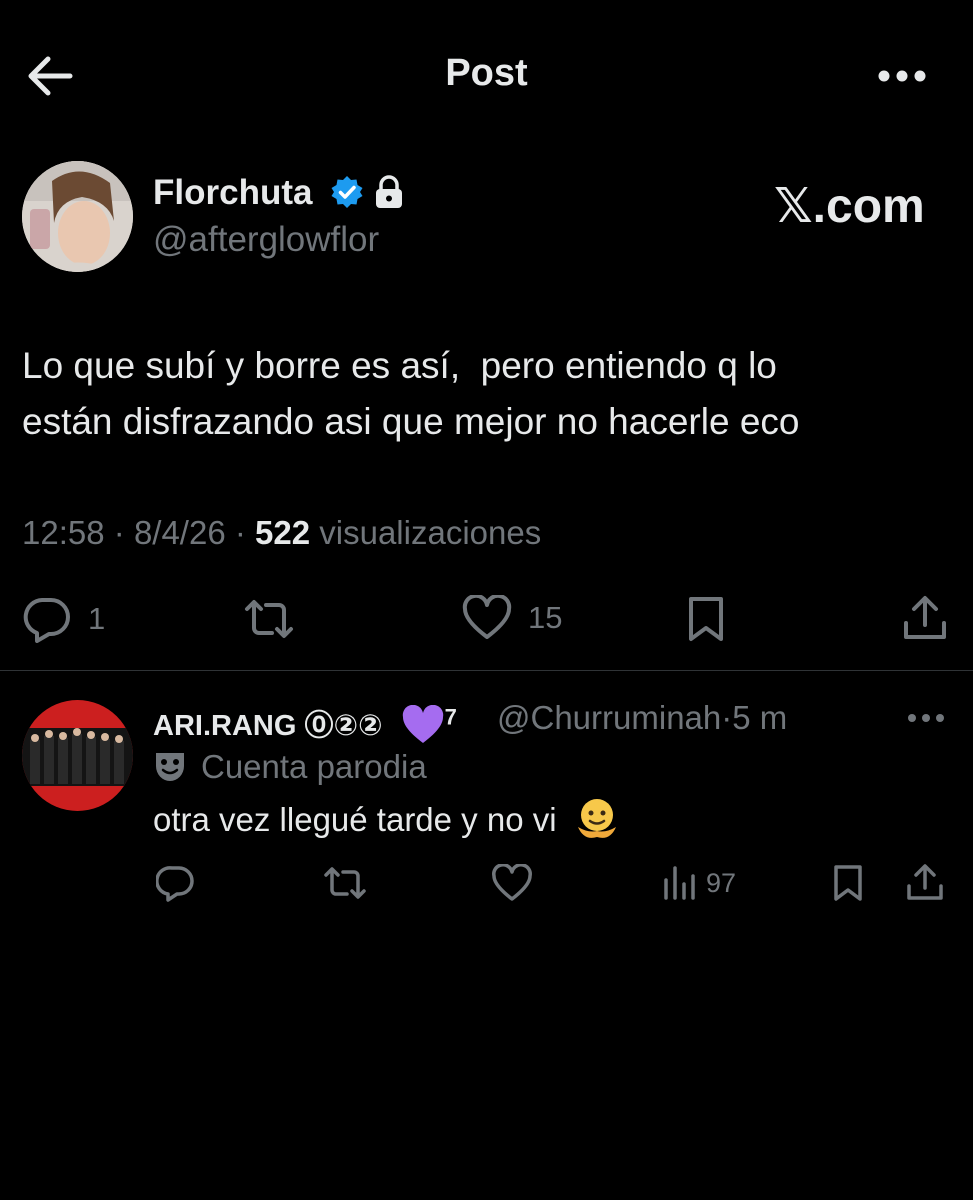 This screenshot has height=1200, width=973. I want to click on author-name: Florchuta, so click(232, 193).